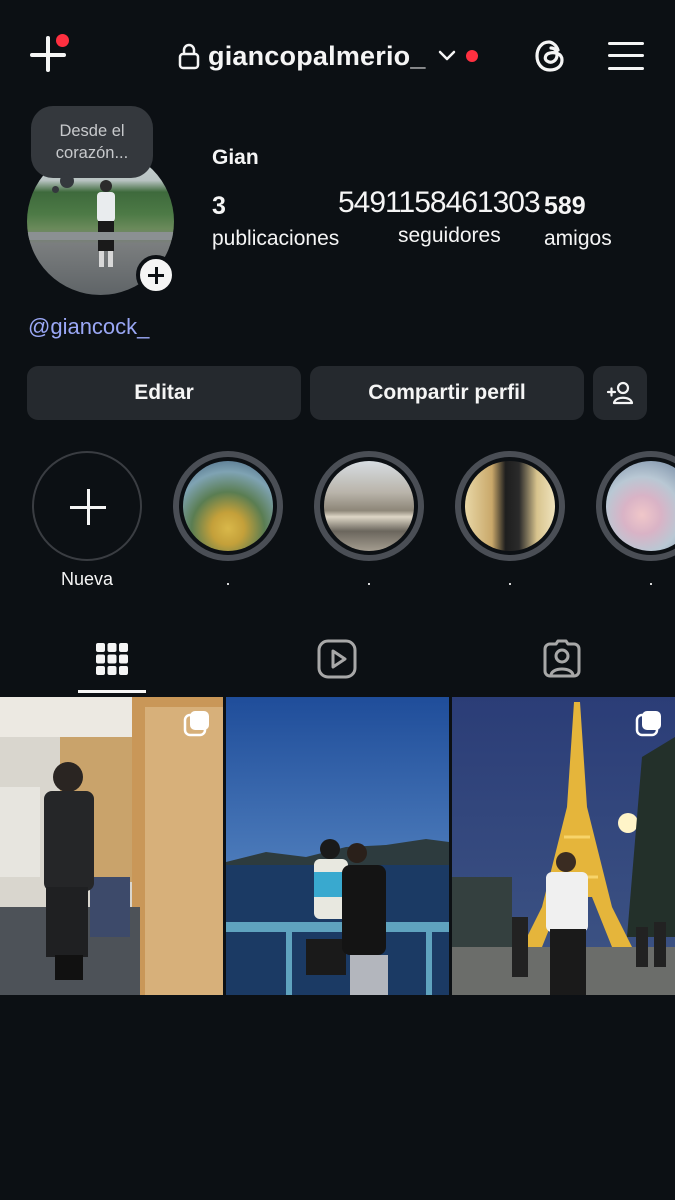 This screenshot has width=675, height=1200. What do you see at coordinates (550, 56) in the screenshot?
I see `threads-icon` at bounding box center [550, 56].